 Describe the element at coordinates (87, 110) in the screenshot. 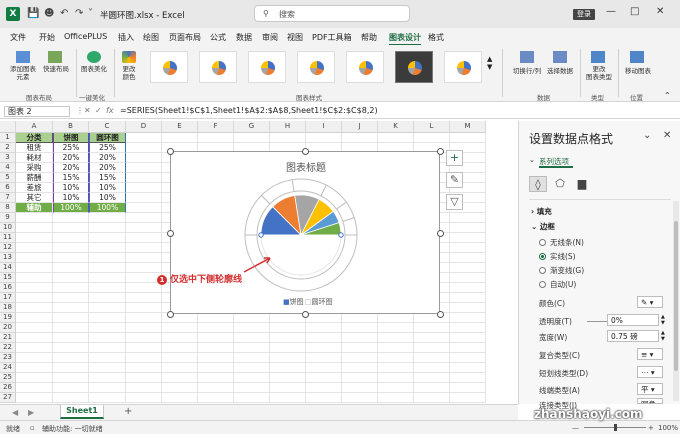

I see `cancel-icon: ✕` at that location.